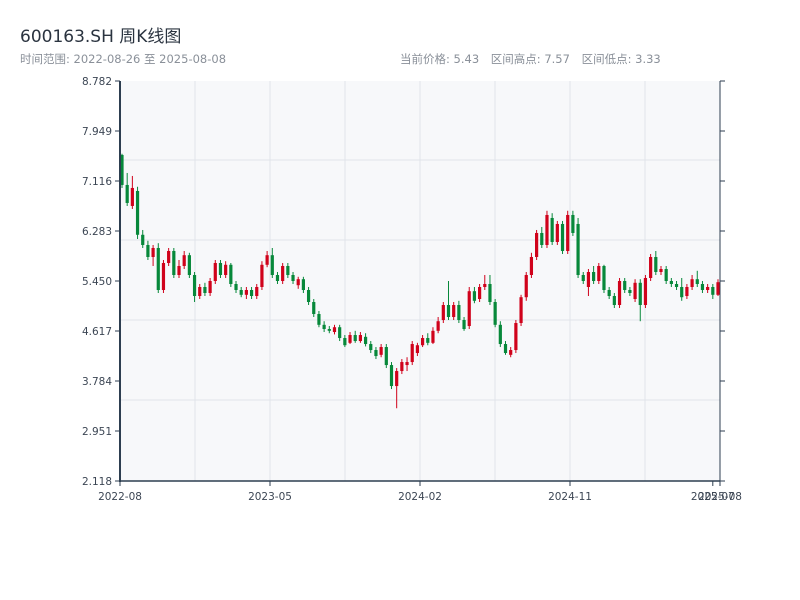 This screenshot has height=600, width=800. Describe the element at coordinates (97, 382) in the screenshot. I see `y-tick-label: 3.784` at that location.